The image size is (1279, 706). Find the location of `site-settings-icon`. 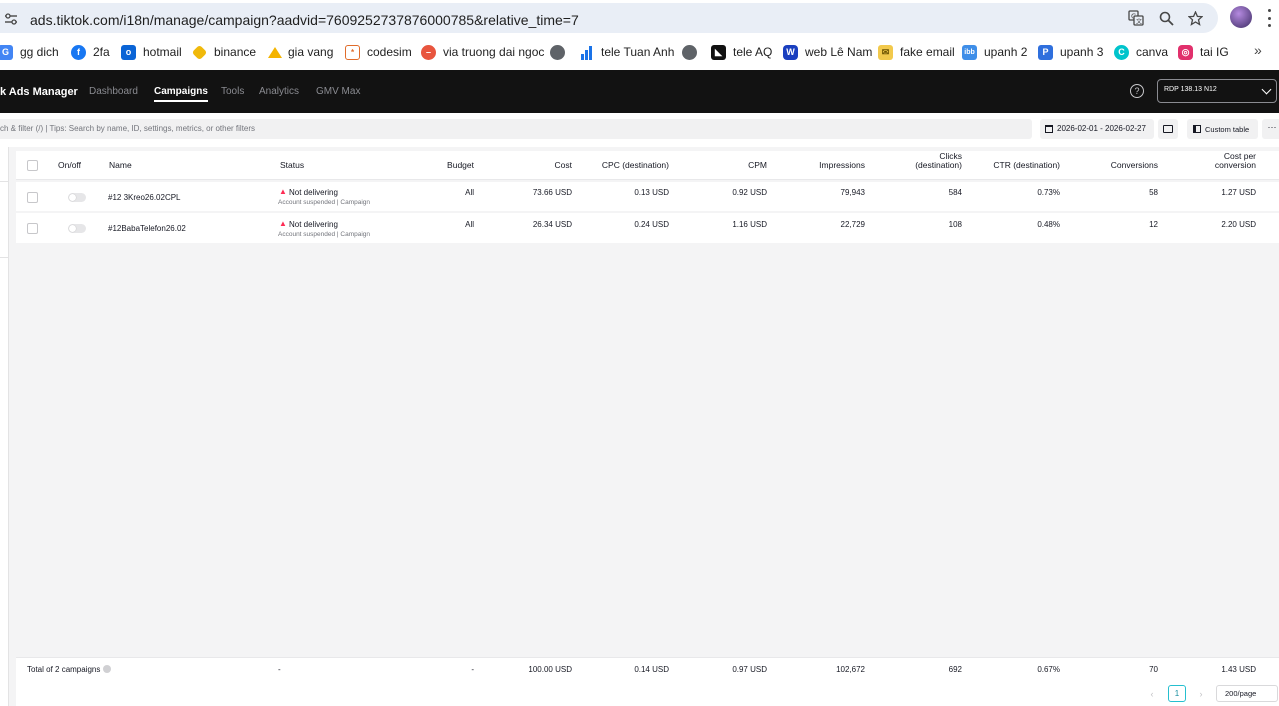

site-settings-icon is located at coordinates (11, 19).